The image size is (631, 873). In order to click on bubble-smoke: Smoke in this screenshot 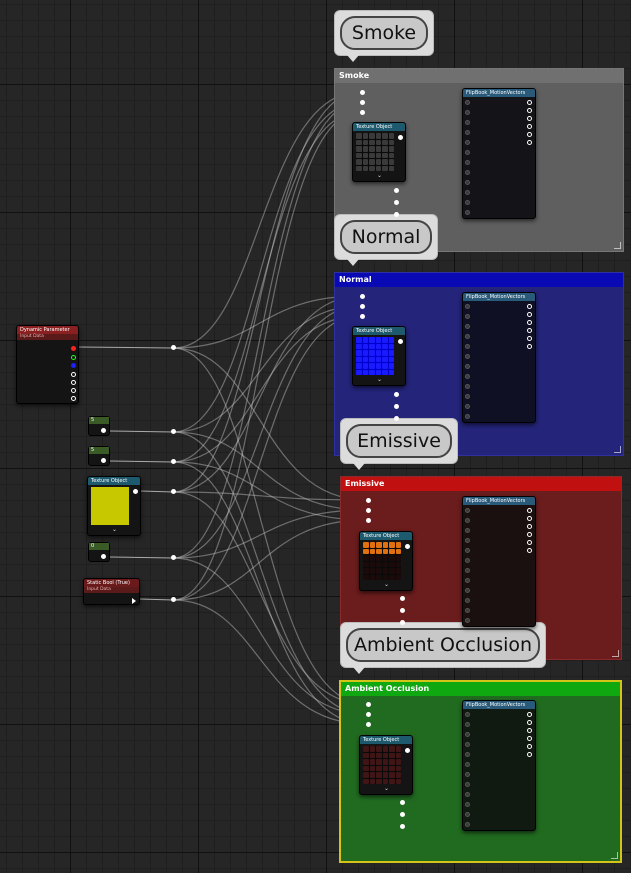, I will do `click(384, 36)`.